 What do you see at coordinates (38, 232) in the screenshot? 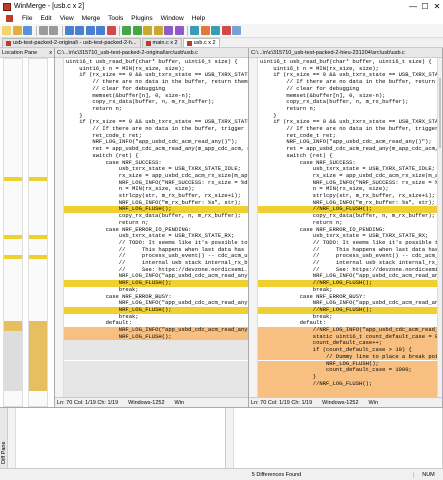
I see `location-right-bar` at bounding box center [38, 232].